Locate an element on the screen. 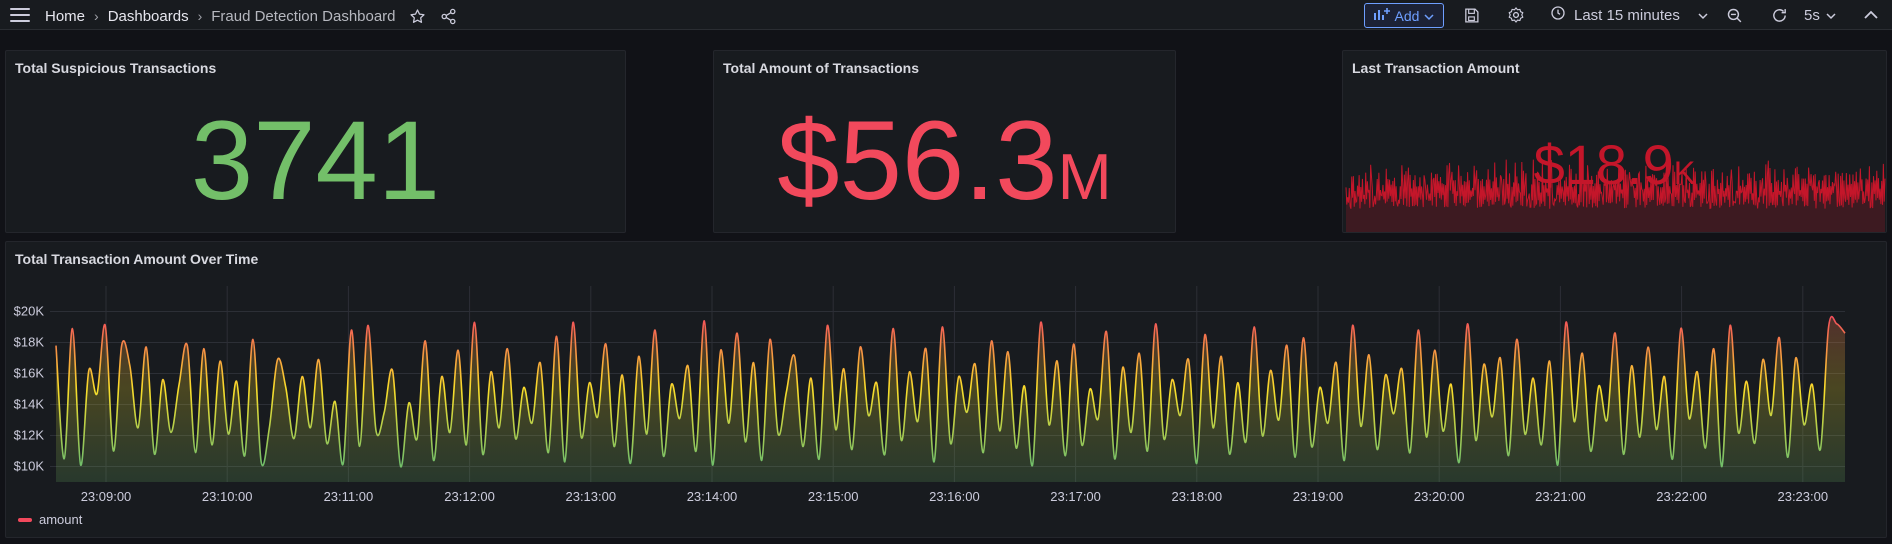 The width and height of the screenshot is (1892, 544). share-icon is located at coordinates (449, 16).